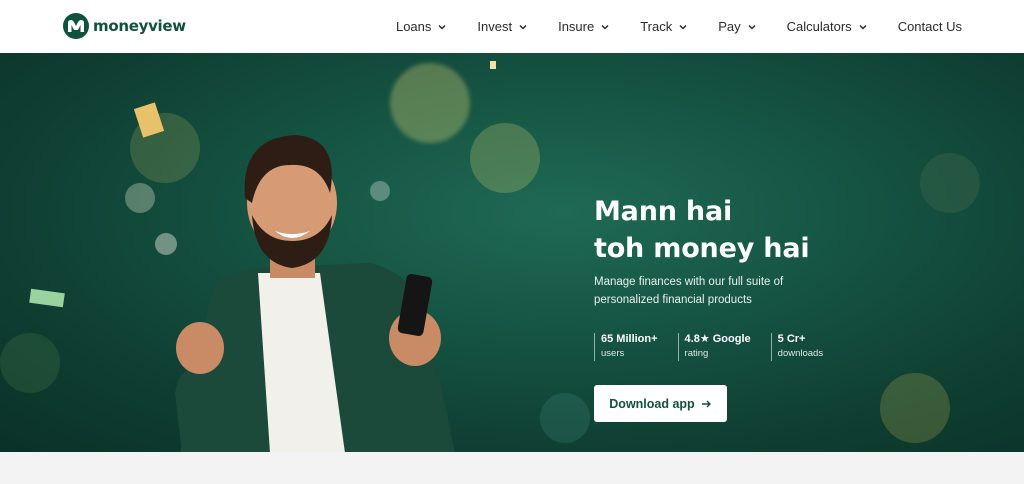 The height and width of the screenshot is (484, 1024). What do you see at coordinates (76, 26) in the screenshot?
I see `moneyview-logo-icon` at bounding box center [76, 26].